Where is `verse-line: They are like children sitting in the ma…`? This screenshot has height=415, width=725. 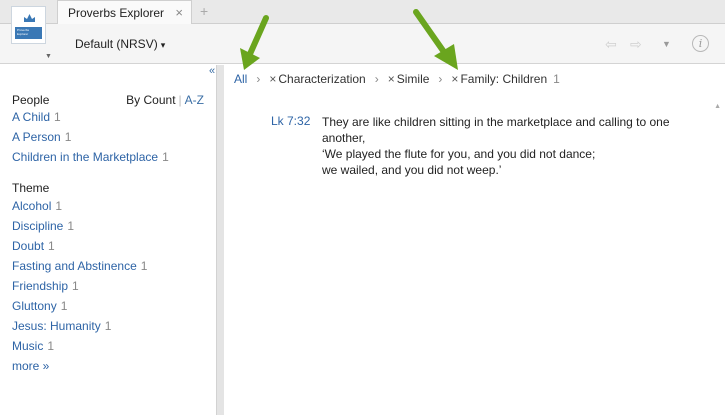
verse-line: They are like children sitting in the ma… is located at coordinates (496, 122).